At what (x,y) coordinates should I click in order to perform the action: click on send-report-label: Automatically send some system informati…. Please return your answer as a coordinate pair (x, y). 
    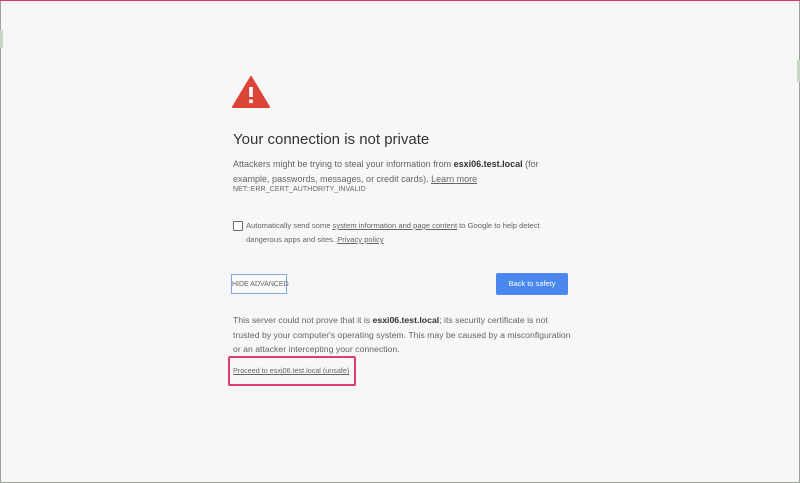
    Looking at the image, I should click on (408, 233).